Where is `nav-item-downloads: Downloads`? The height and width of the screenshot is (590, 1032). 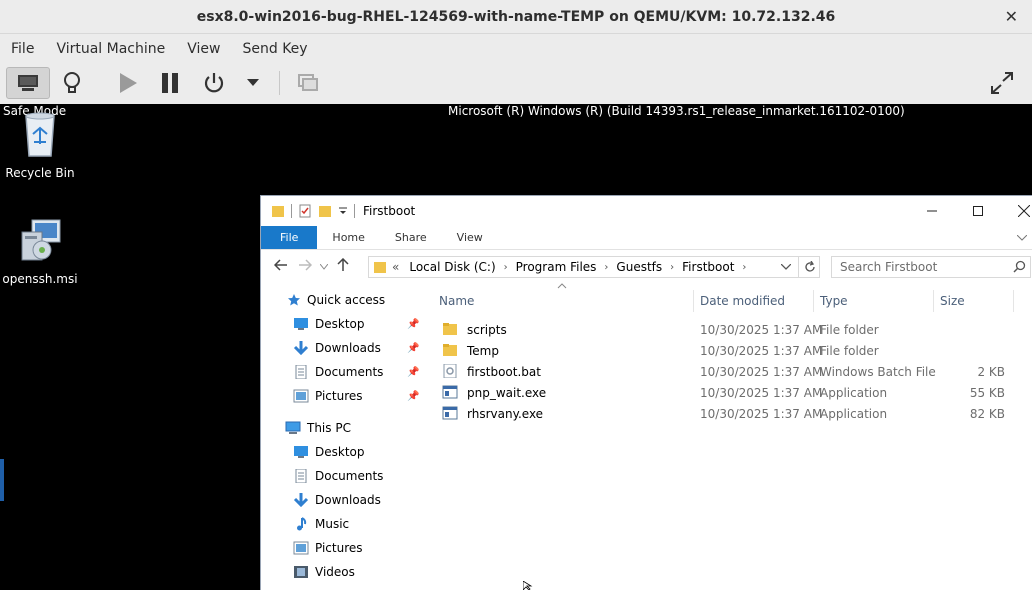 nav-item-downloads: Downloads is located at coordinates (337, 500).